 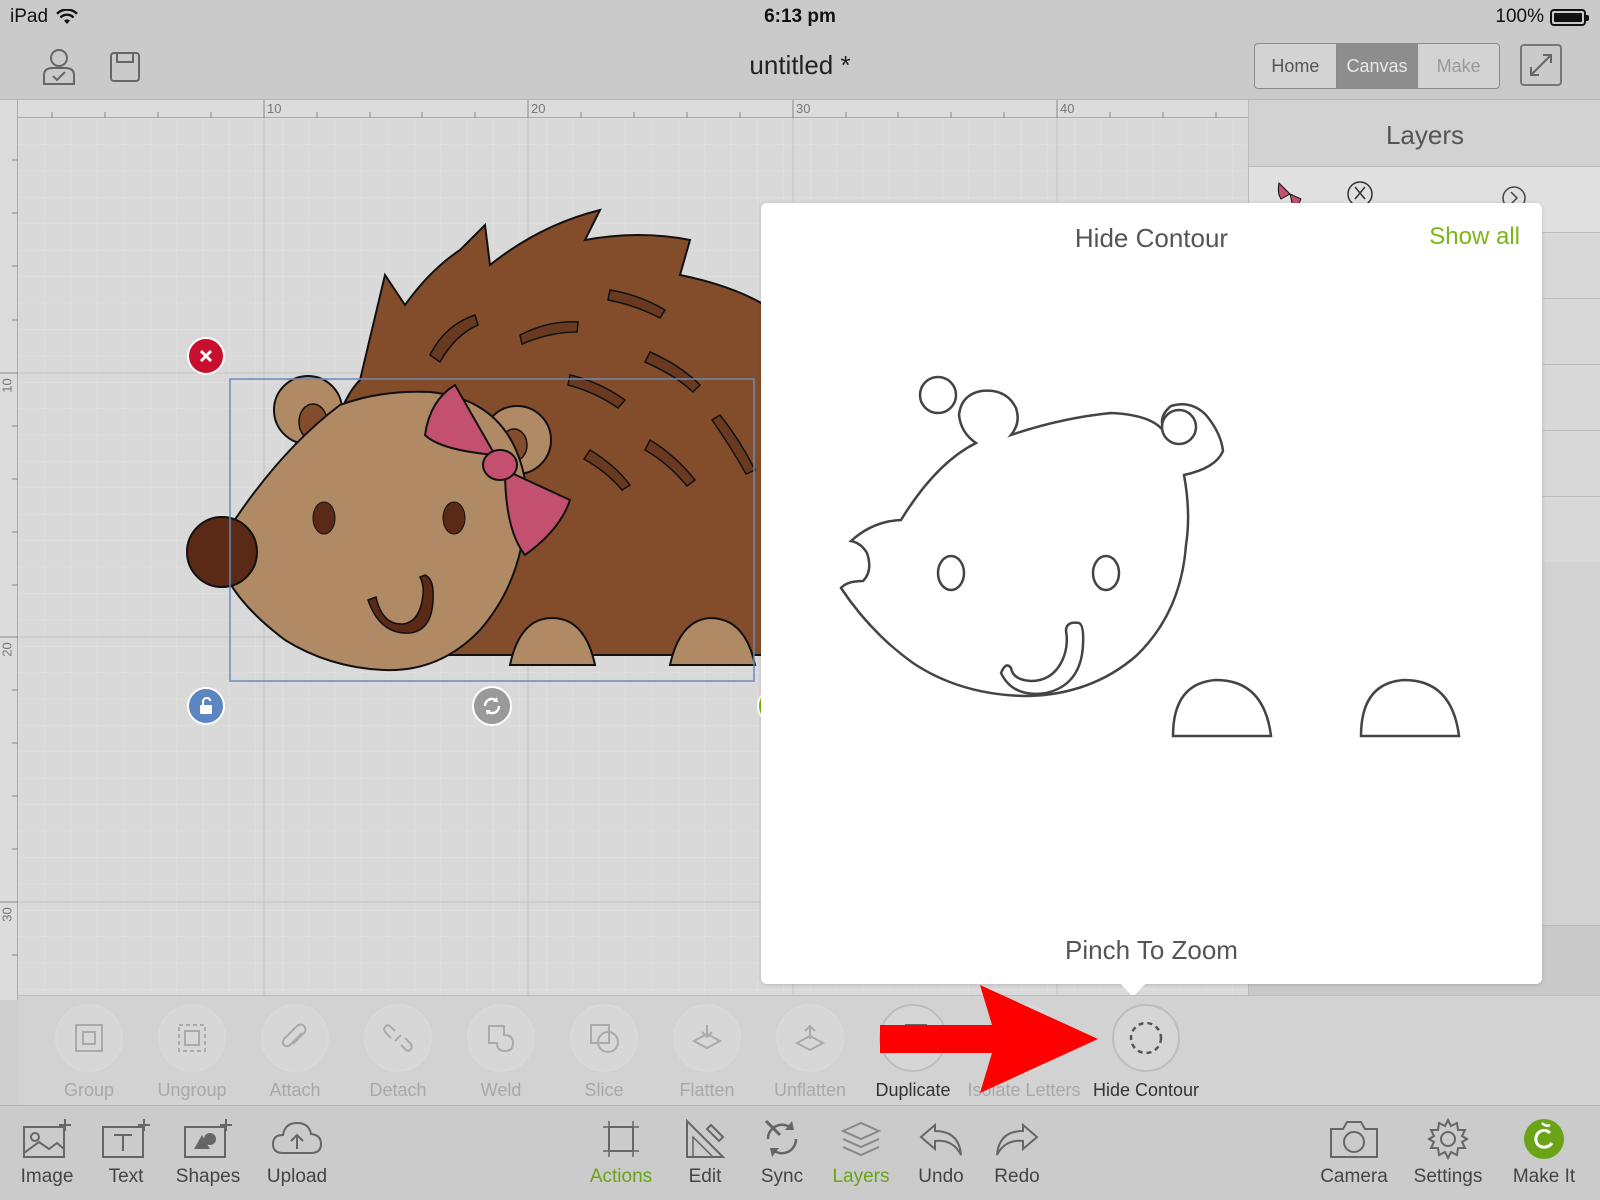 I want to click on pinch-to-zoom-hint: Pinch To Zoom, so click(x=1151, y=950).